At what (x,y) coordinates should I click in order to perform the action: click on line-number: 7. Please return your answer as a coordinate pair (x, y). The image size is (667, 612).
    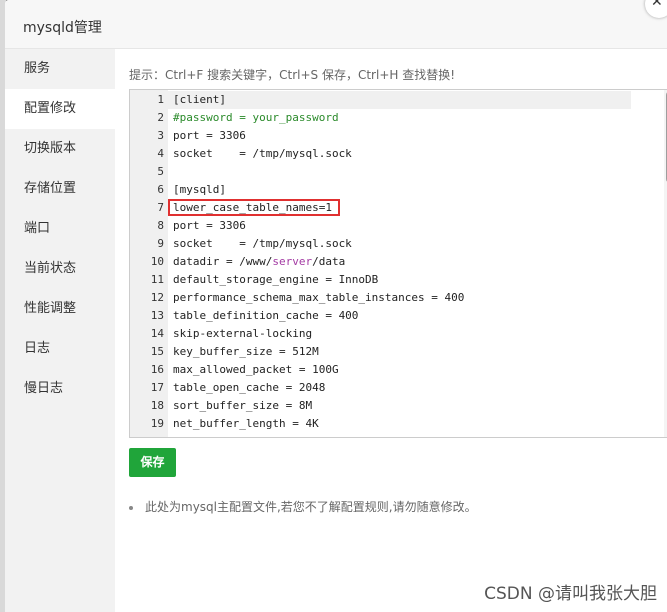
    Looking at the image, I should click on (160, 207).